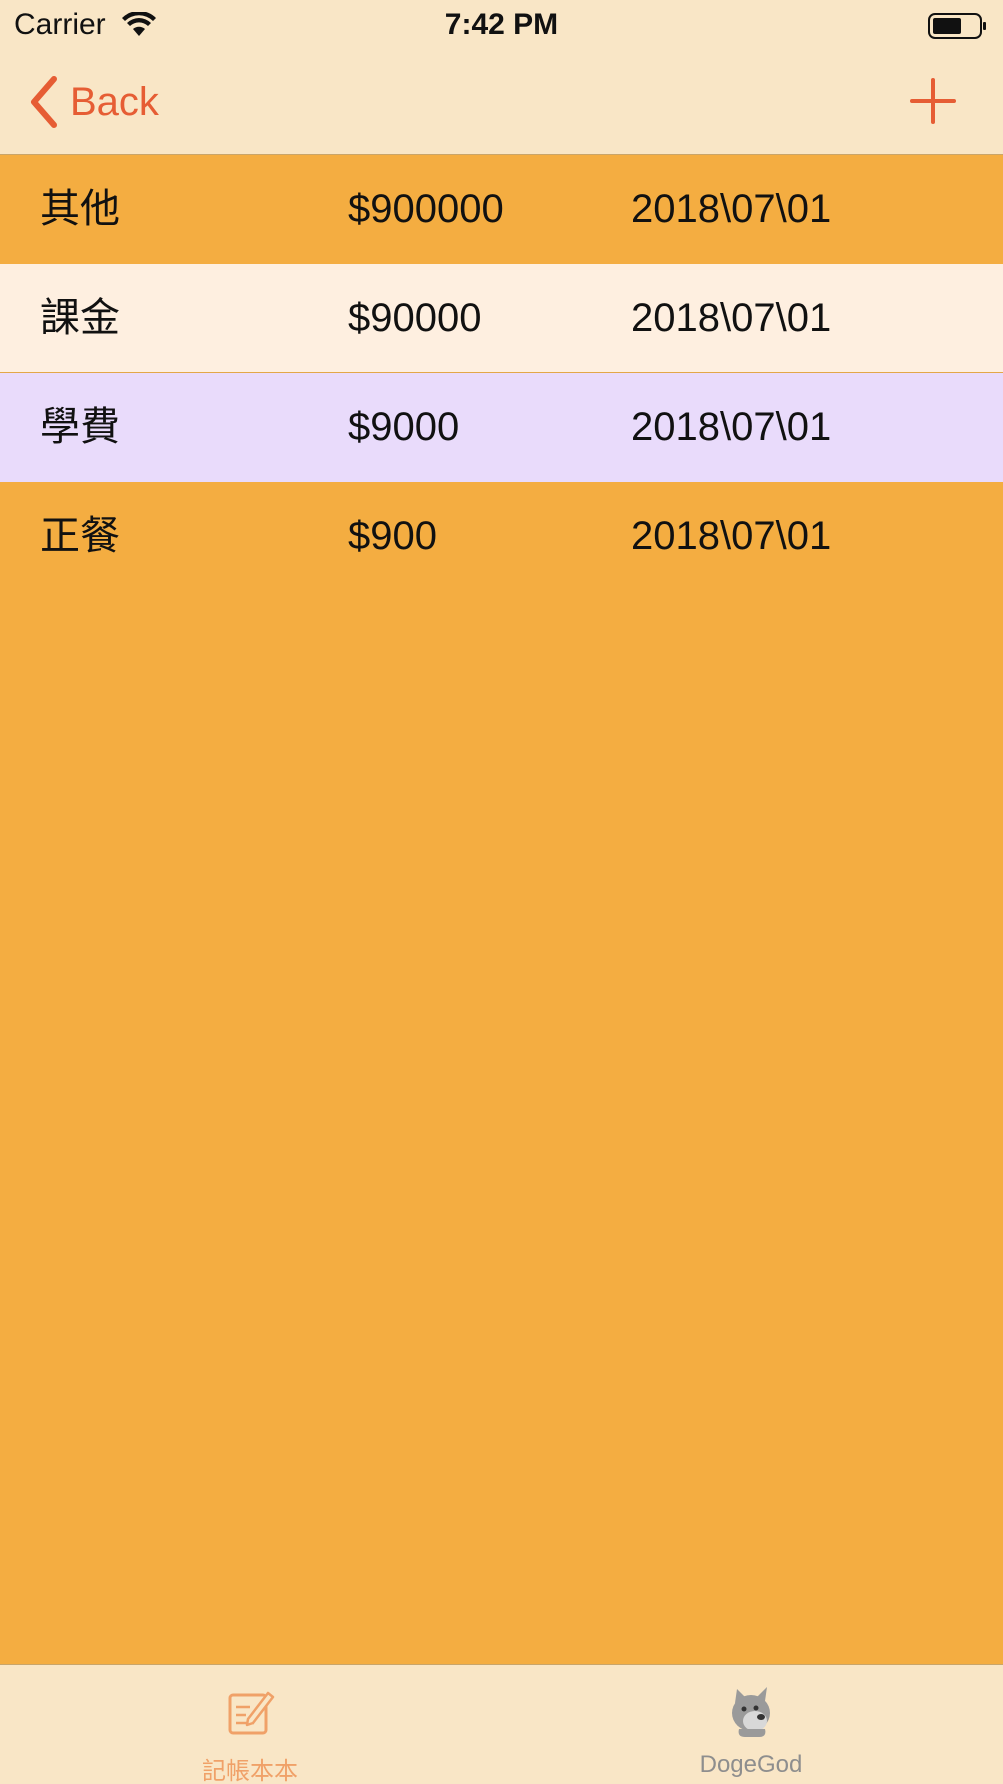 Image resolution: width=1003 pixels, height=1784 pixels. What do you see at coordinates (392, 536) in the screenshot?
I see `expense-amount: $900` at bounding box center [392, 536].